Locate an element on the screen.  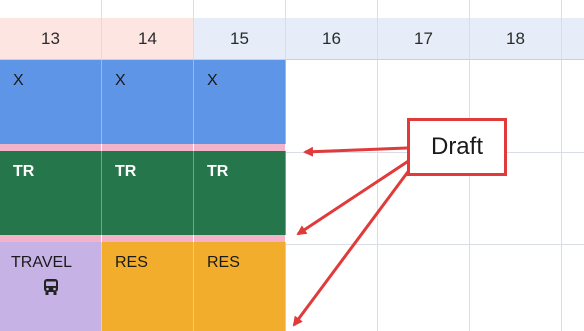
callout-label: Draft is located at coordinates (456, 146).